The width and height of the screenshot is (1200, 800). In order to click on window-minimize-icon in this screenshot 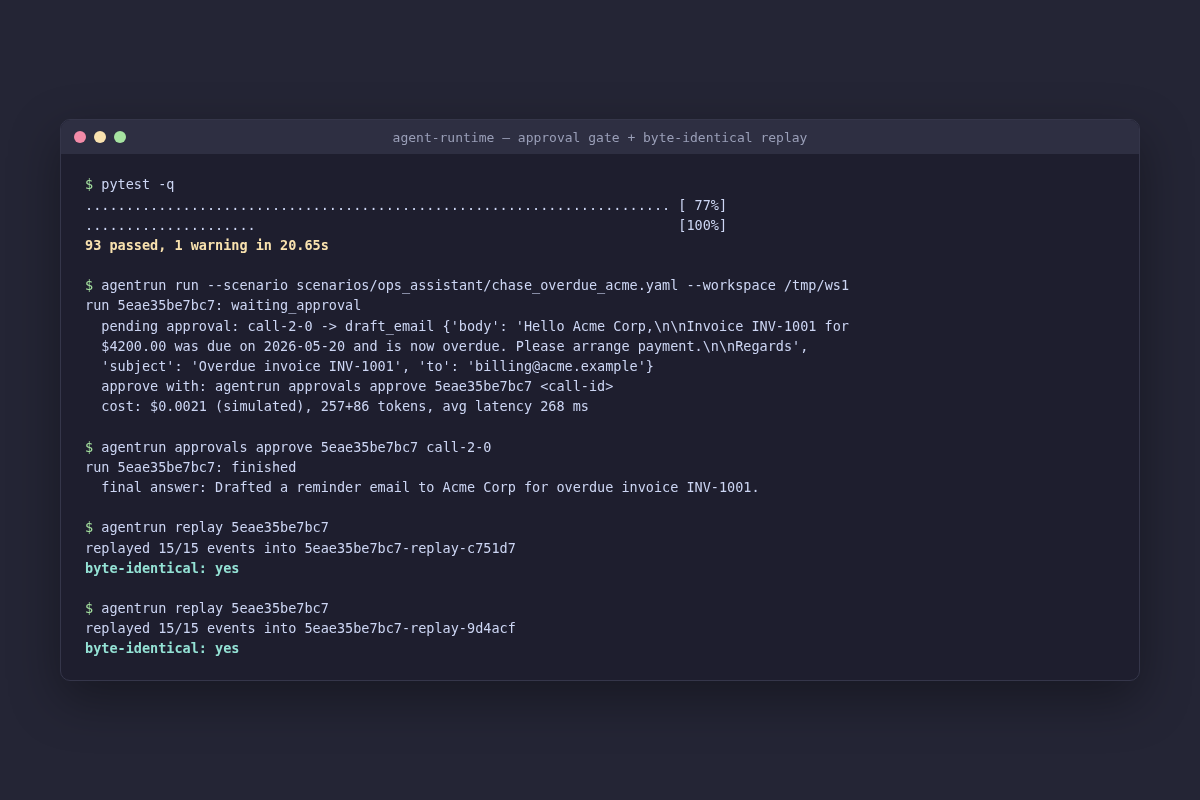, I will do `click(100, 137)`.